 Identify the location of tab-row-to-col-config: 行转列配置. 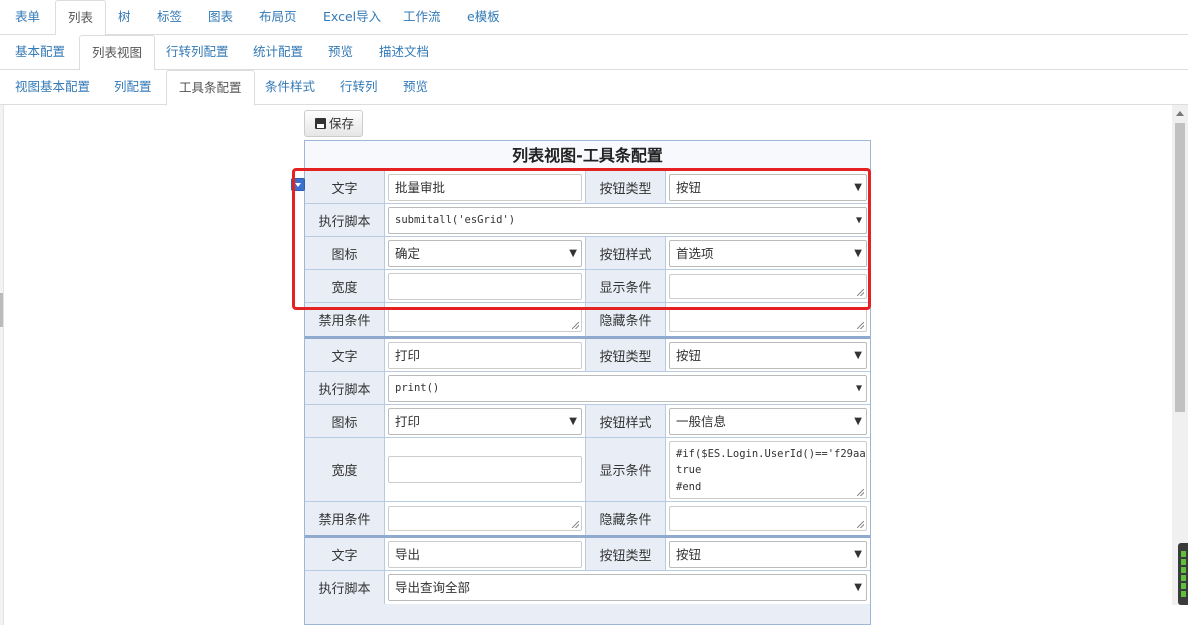
(197, 52).